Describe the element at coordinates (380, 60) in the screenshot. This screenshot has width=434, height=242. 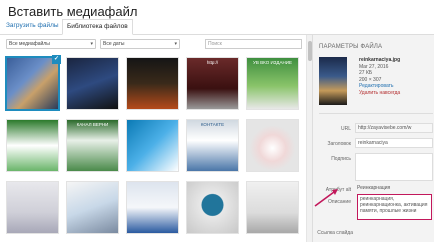
I see `file-name: reinkarnaciya.jpg` at that location.